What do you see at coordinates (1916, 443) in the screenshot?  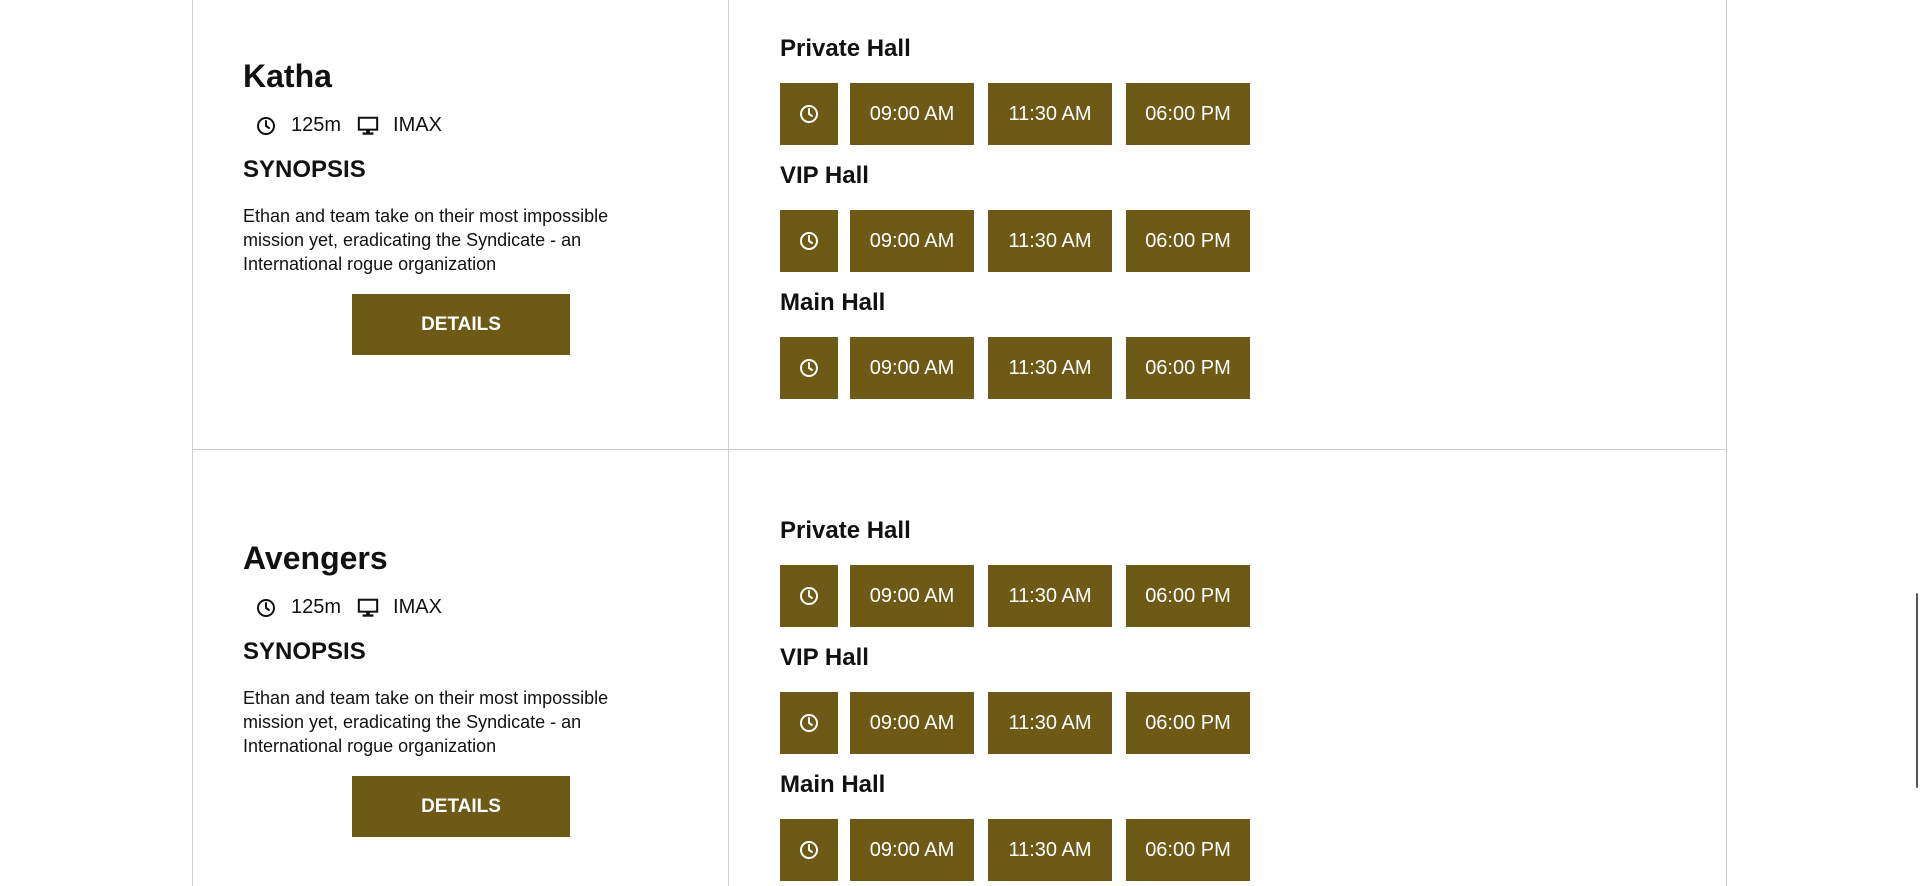 I see `scrollbar` at bounding box center [1916, 443].